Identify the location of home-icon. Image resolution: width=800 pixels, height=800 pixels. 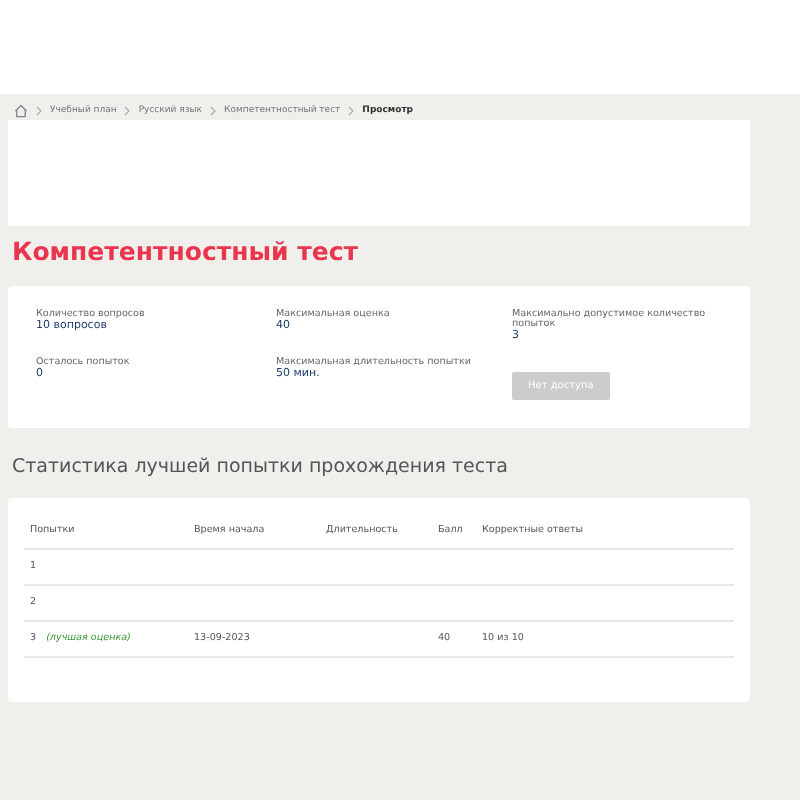
(21, 111).